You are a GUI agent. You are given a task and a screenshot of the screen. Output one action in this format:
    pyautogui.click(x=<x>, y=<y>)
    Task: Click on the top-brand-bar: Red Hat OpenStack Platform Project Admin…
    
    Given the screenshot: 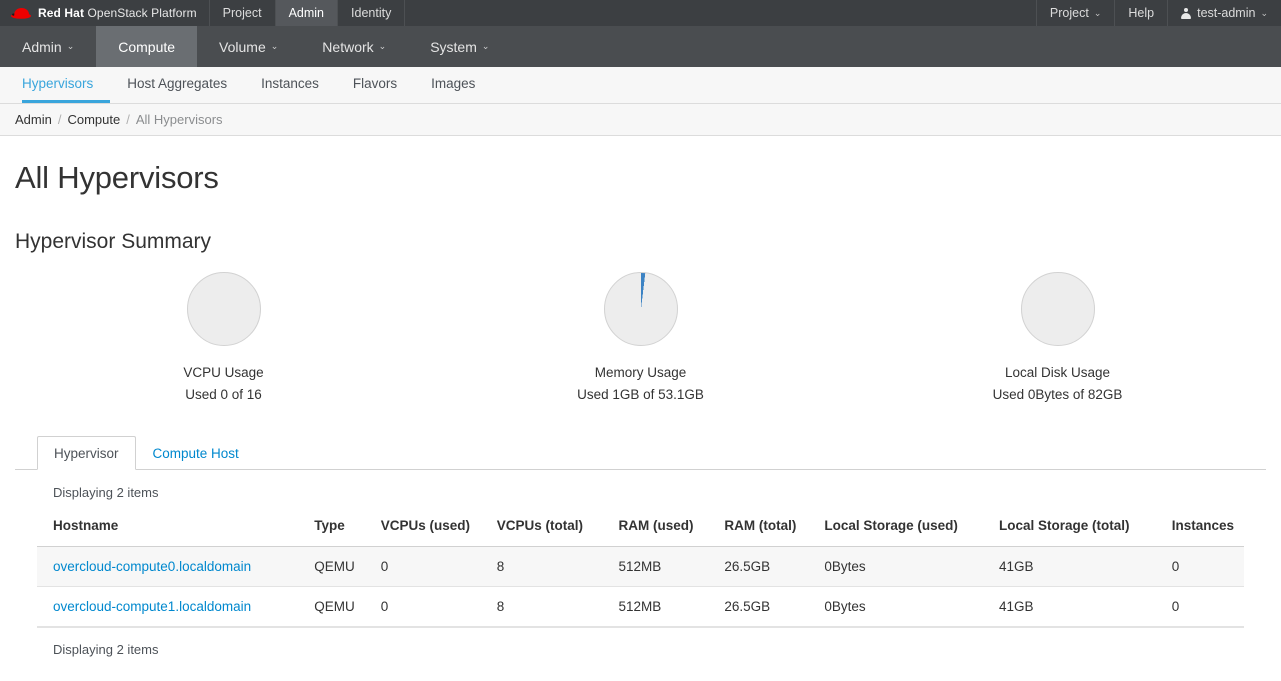 What is the action you would take?
    pyautogui.click(x=640, y=13)
    